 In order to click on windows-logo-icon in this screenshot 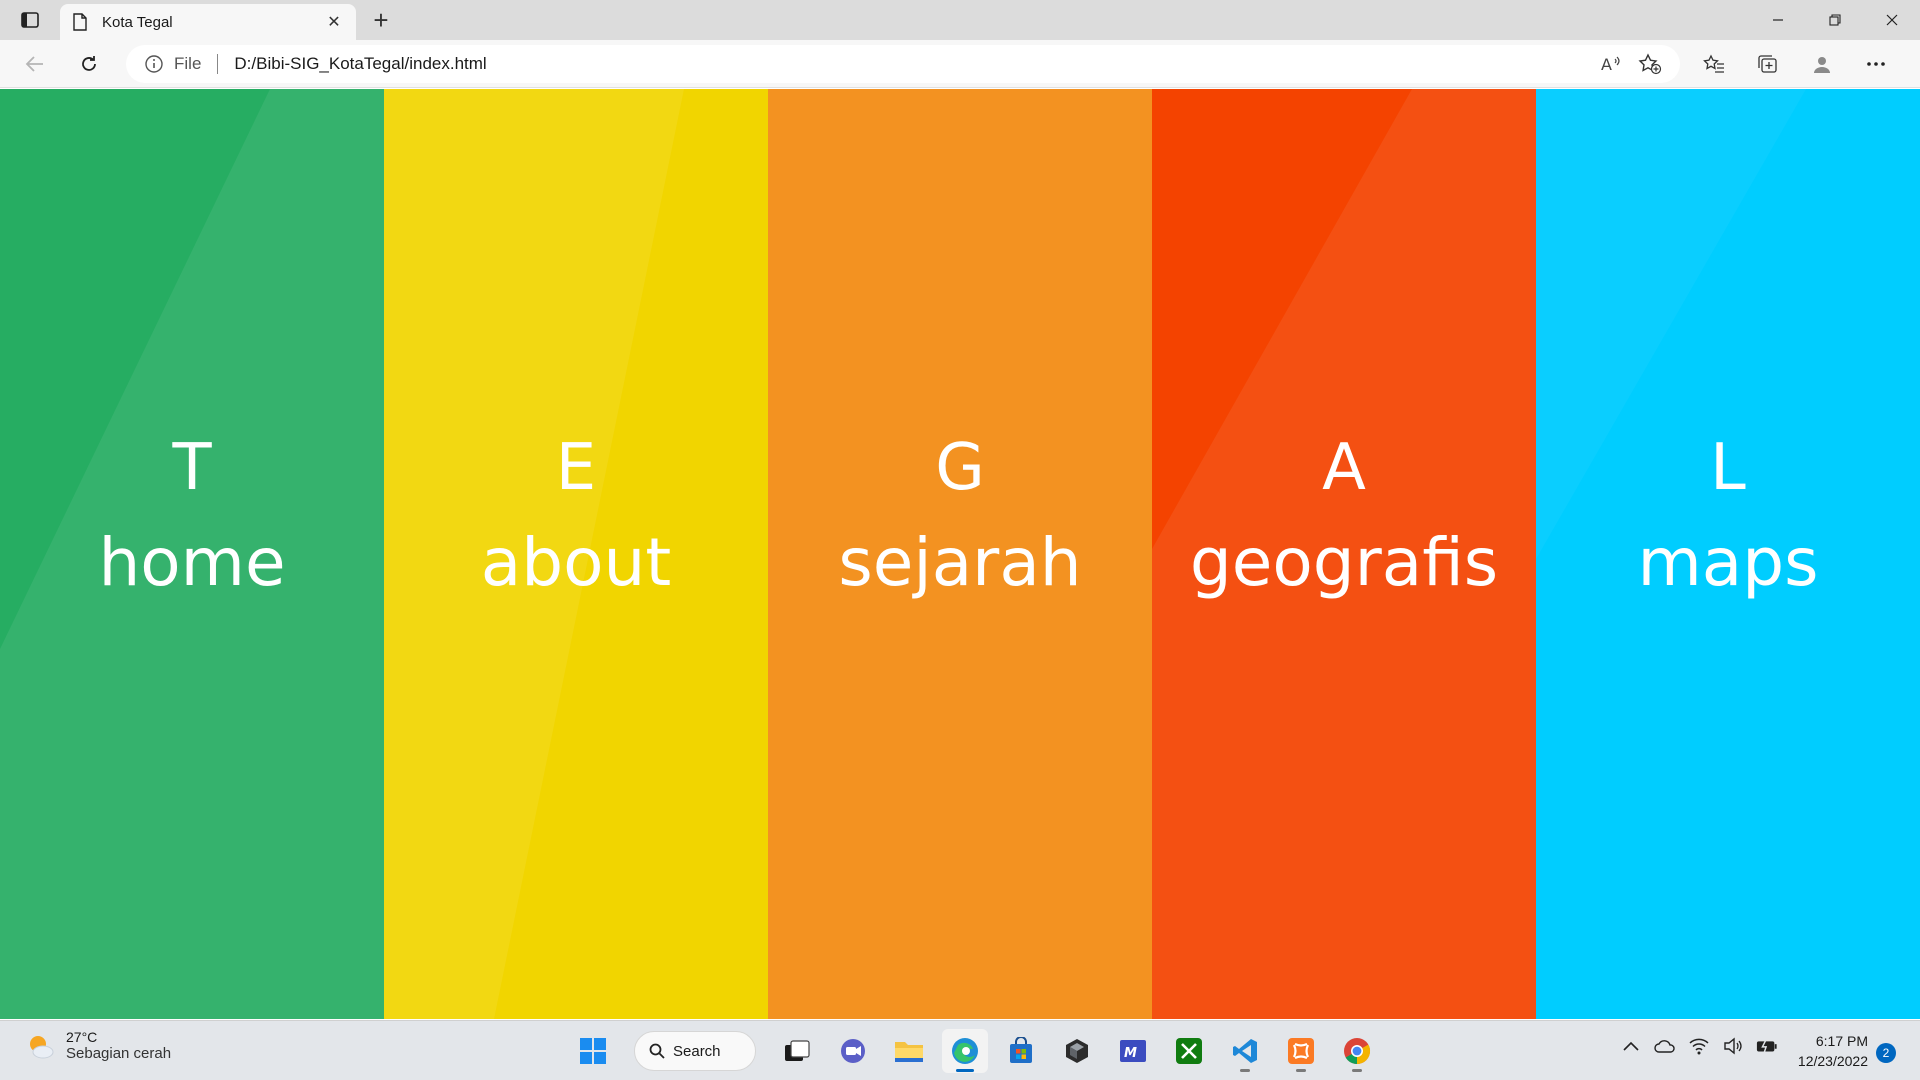, I will do `click(593, 1051)`.